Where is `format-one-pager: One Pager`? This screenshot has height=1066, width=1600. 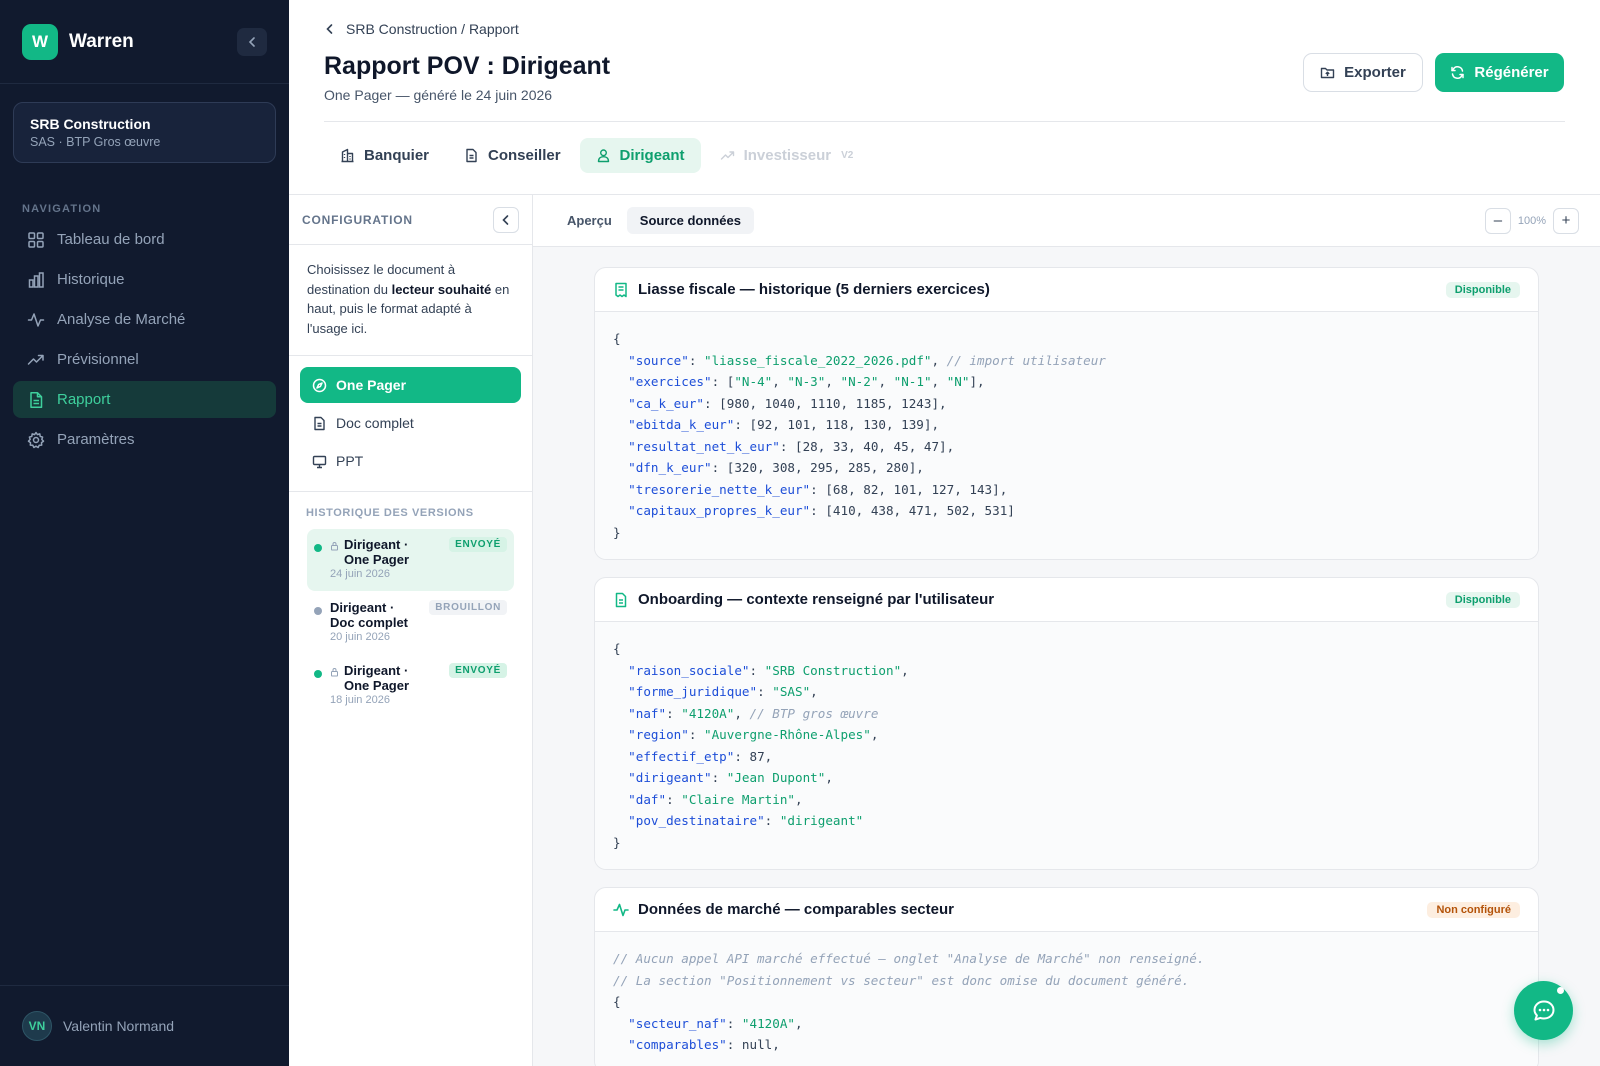 format-one-pager: One Pager is located at coordinates (410, 385).